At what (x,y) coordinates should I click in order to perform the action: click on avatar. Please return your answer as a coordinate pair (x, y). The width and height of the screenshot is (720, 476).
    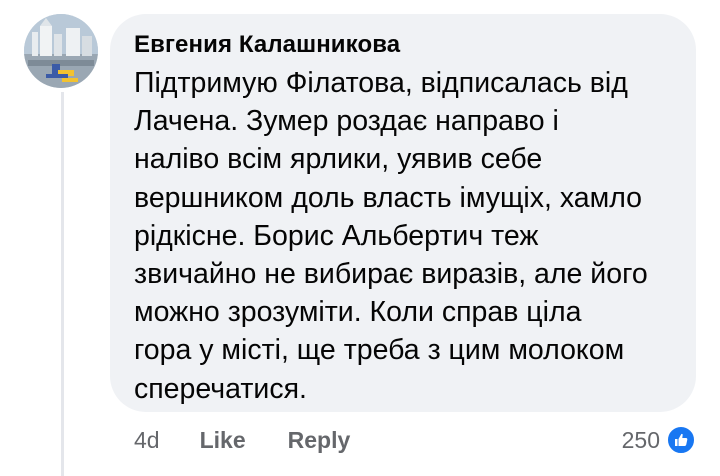
    Looking at the image, I should click on (61, 51).